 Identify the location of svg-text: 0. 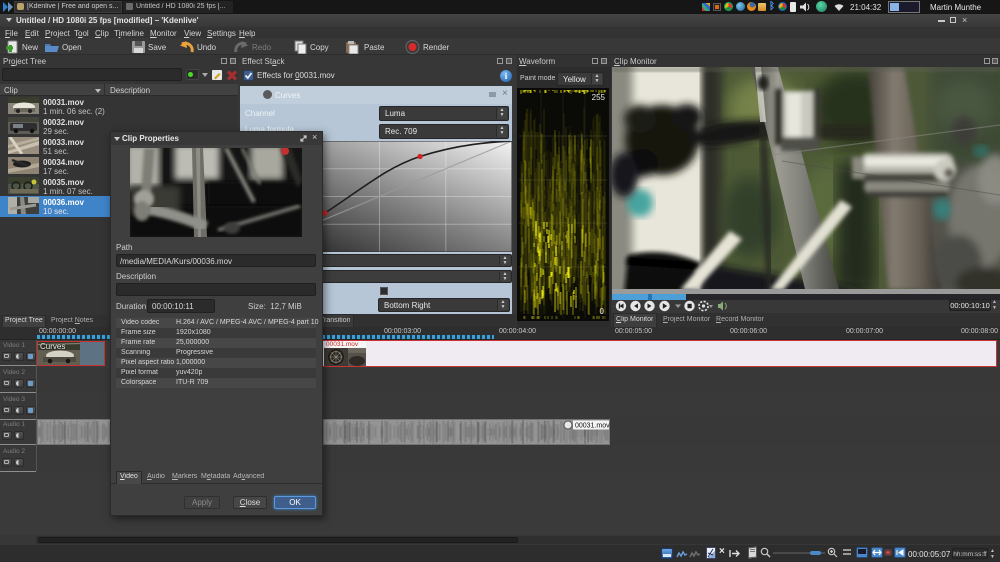
(602, 311).